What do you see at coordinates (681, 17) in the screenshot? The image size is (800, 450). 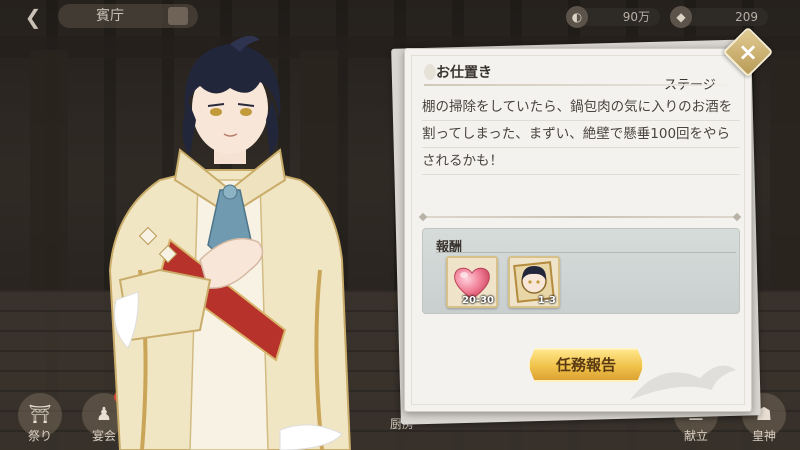 I see `gem-icon: ◆` at bounding box center [681, 17].